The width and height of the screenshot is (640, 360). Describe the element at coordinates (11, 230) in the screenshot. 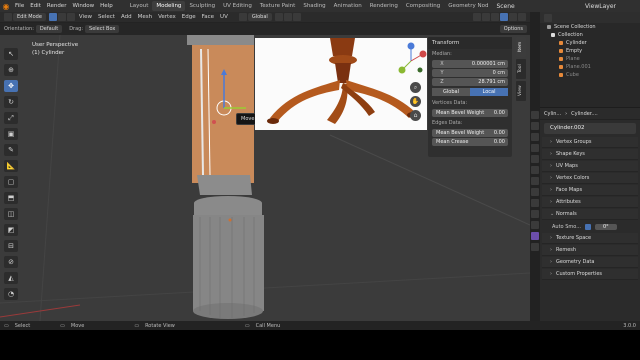

I see `bevel-tool-icon: ◩` at that location.